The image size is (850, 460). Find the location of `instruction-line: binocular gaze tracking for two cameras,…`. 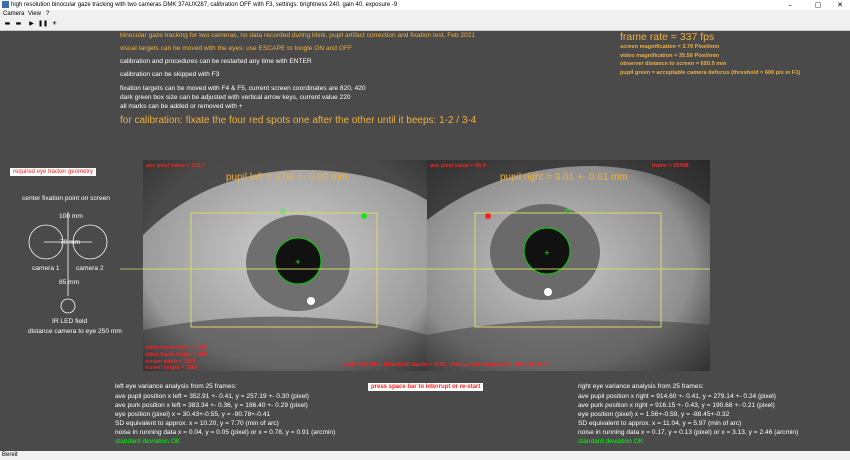

instruction-line: binocular gaze tracking for two cameras,… is located at coordinates (298, 35).